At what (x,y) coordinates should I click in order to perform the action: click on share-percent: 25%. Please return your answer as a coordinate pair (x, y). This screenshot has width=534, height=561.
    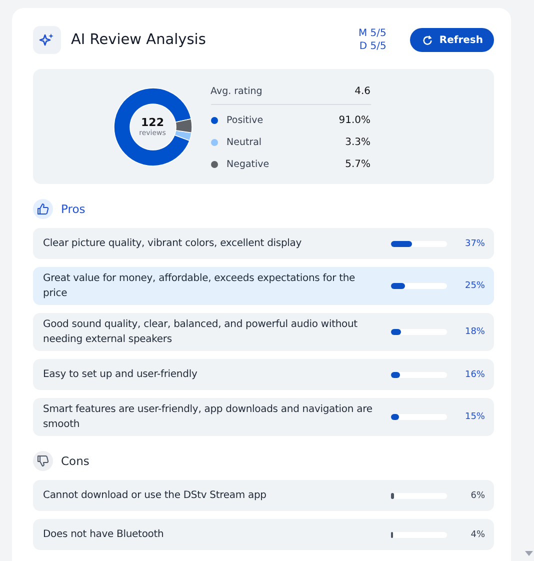
    Looking at the image, I should click on (474, 286).